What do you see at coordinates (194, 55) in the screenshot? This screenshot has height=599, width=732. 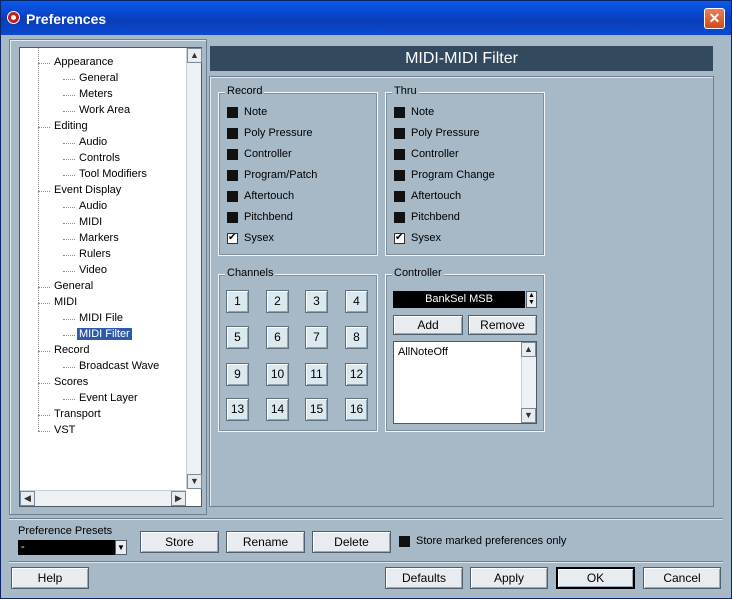 I see `scroll-up-button: ▲` at bounding box center [194, 55].